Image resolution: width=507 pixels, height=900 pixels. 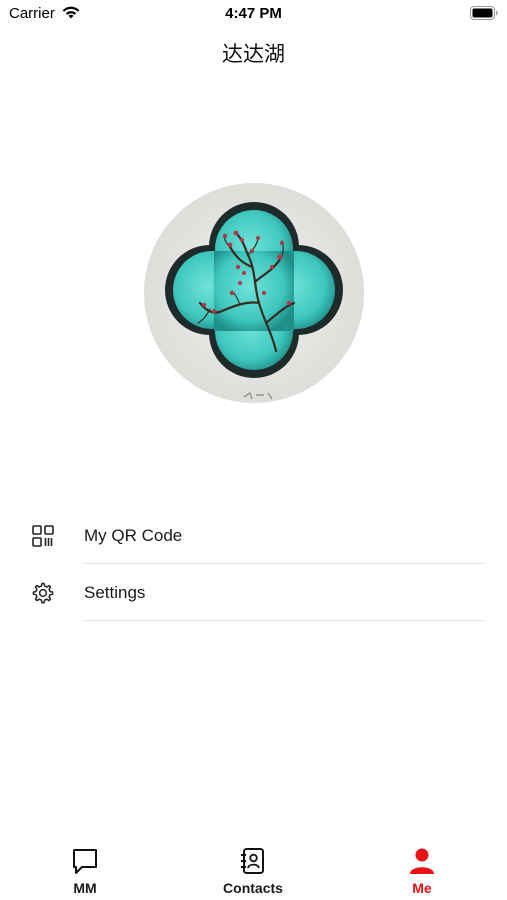 What do you see at coordinates (85, 861) in the screenshot?
I see `chat-bubble-icon` at bounding box center [85, 861].